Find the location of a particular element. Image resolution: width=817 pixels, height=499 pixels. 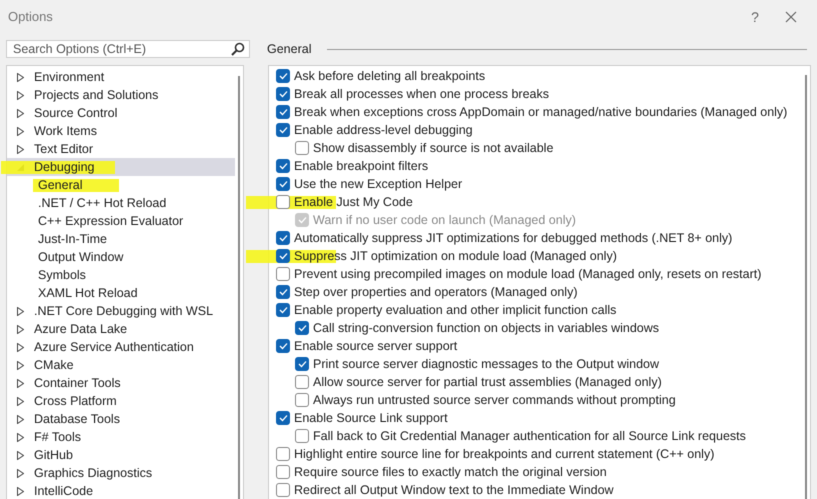

option-label: Automatically suppress JIT optimizations for debugged methods (.NET 8+ only) is located at coordinates (513, 238).